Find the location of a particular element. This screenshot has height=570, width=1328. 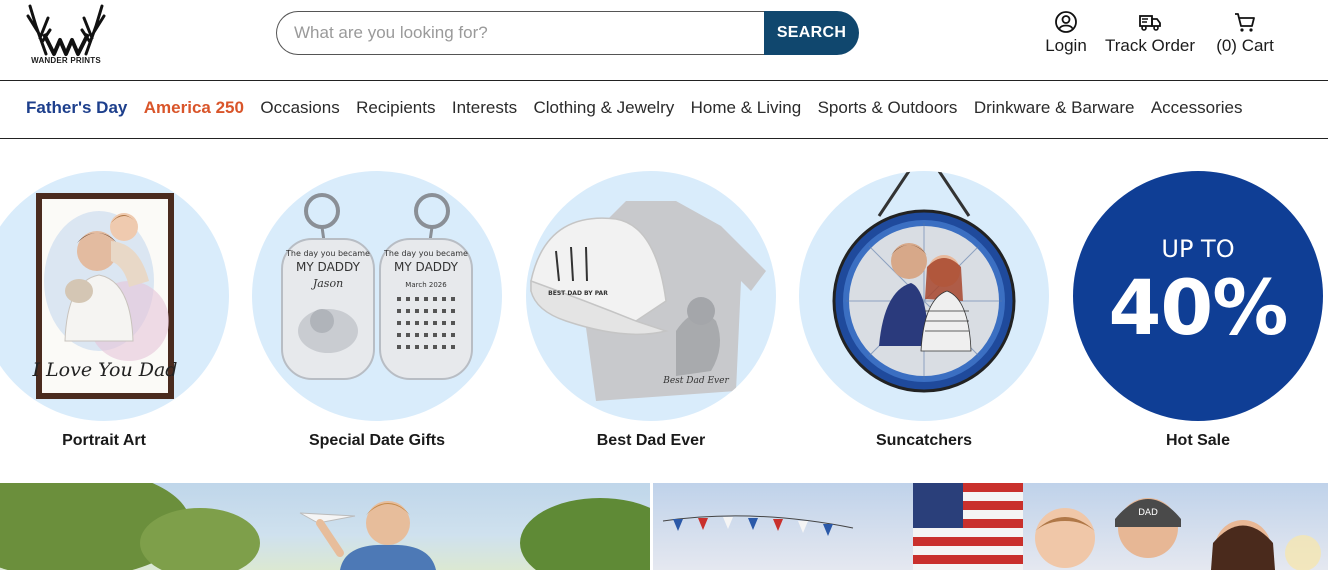

category-hot-sale: UP TO 40% Hot Sale is located at coordinates (1198, 316).